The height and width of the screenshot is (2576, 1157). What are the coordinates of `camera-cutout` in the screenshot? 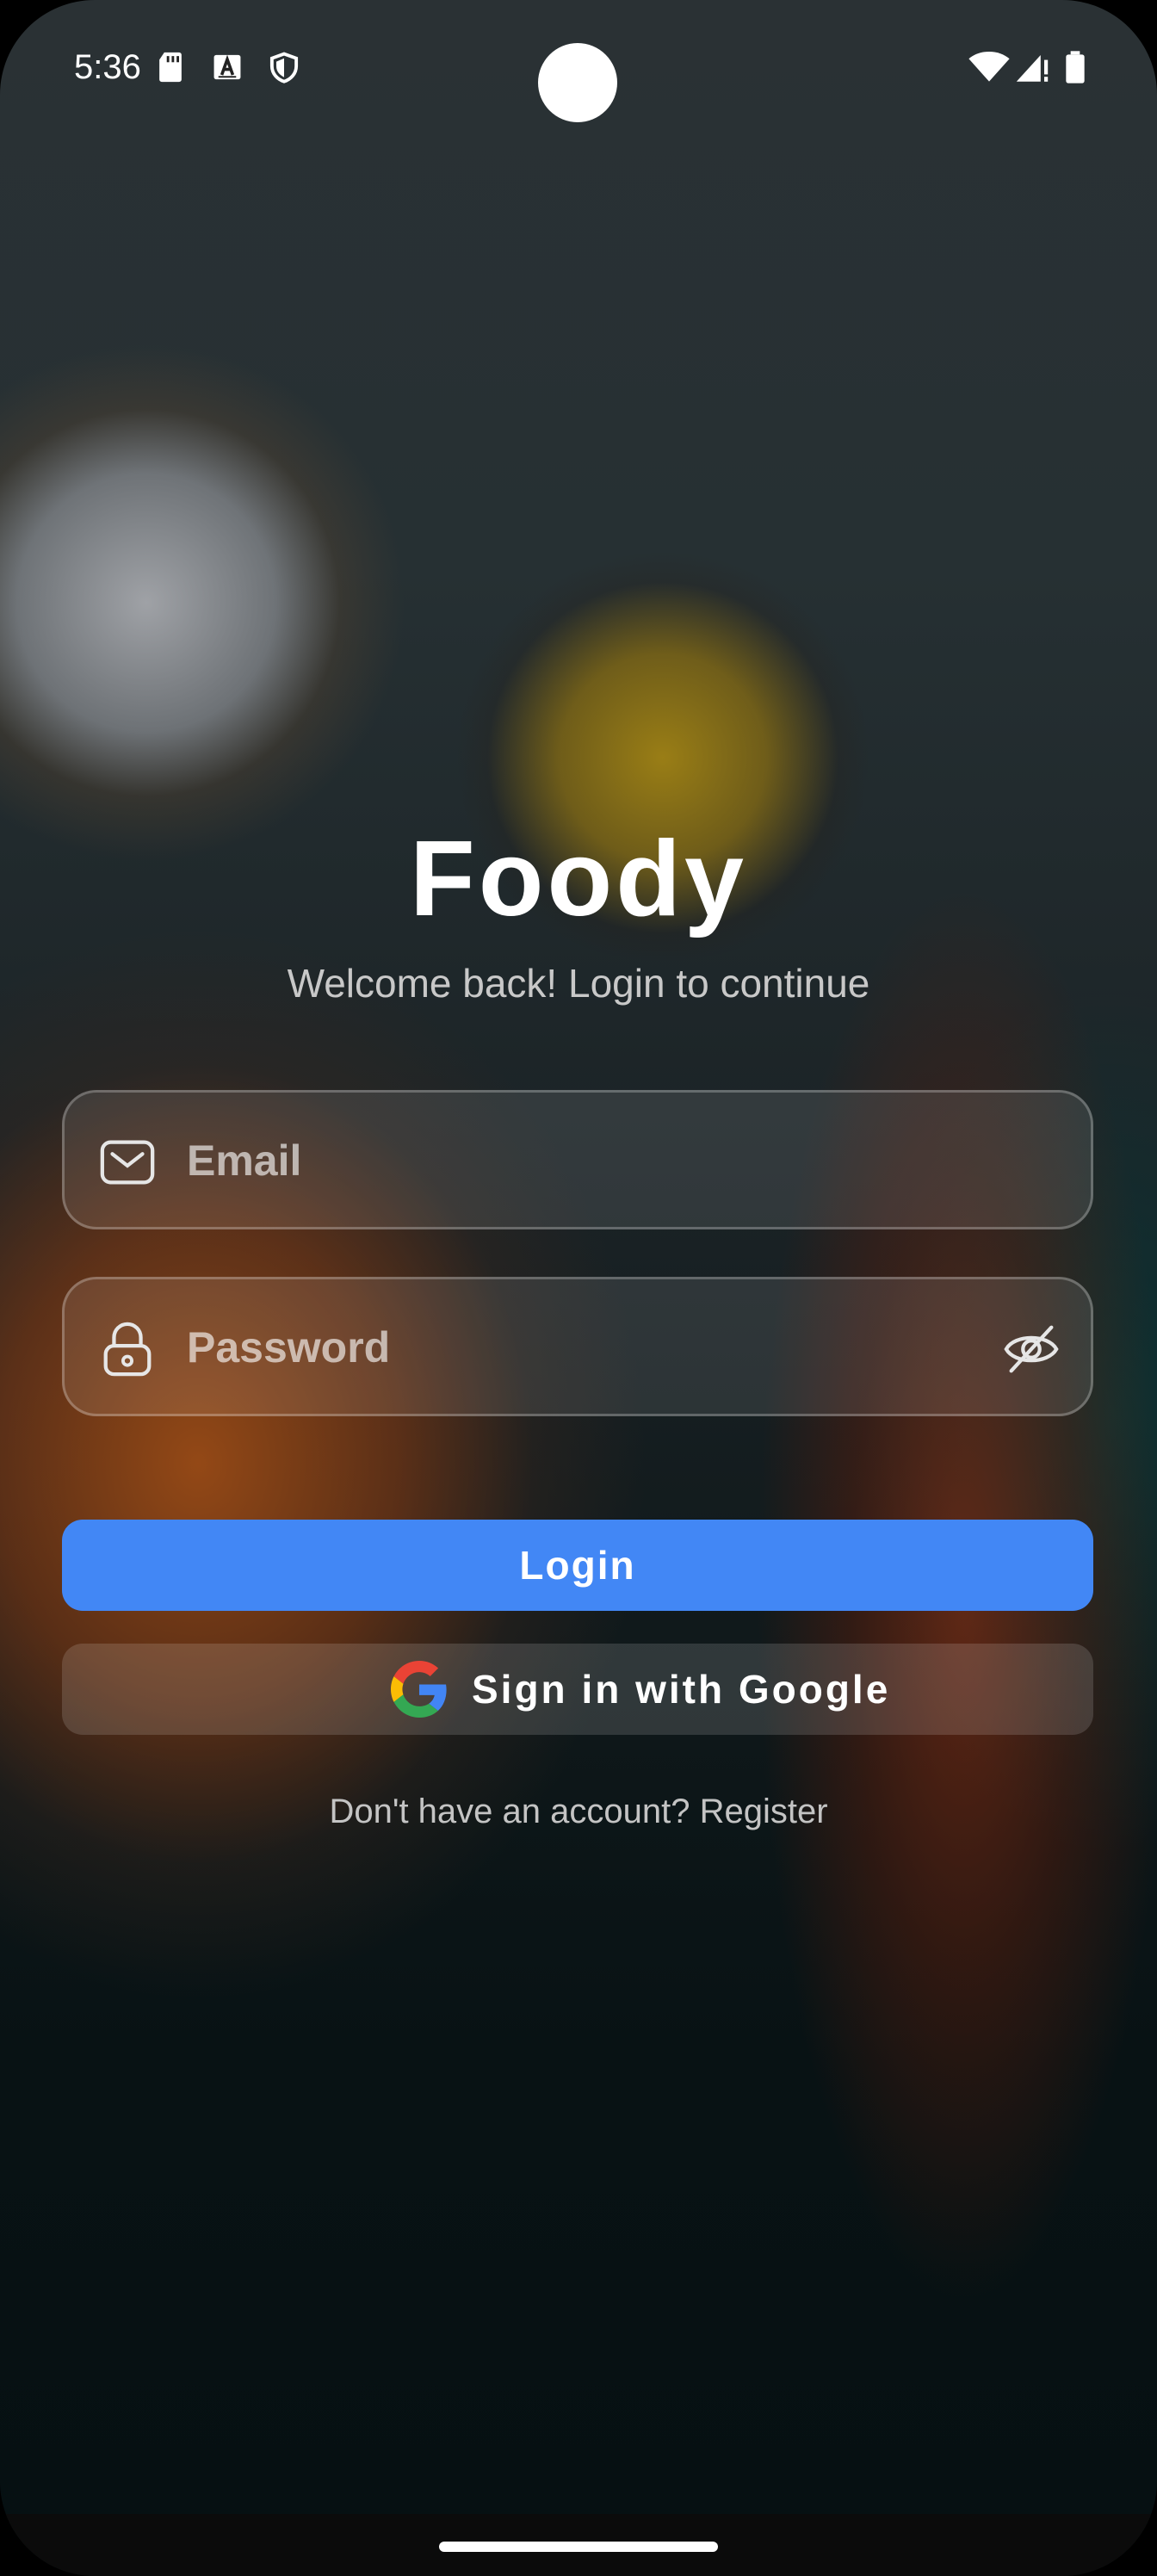 It's located at (578, 82).